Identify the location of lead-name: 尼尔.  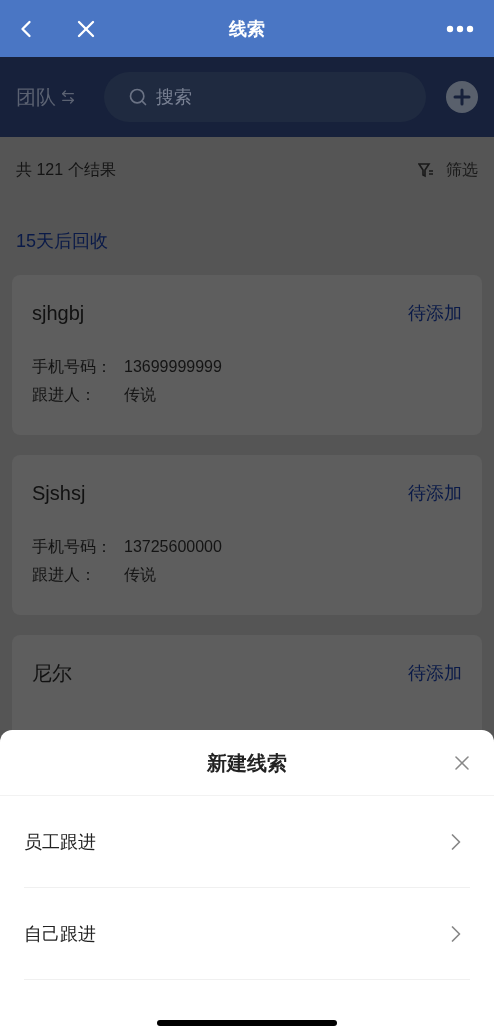
(52, 673).